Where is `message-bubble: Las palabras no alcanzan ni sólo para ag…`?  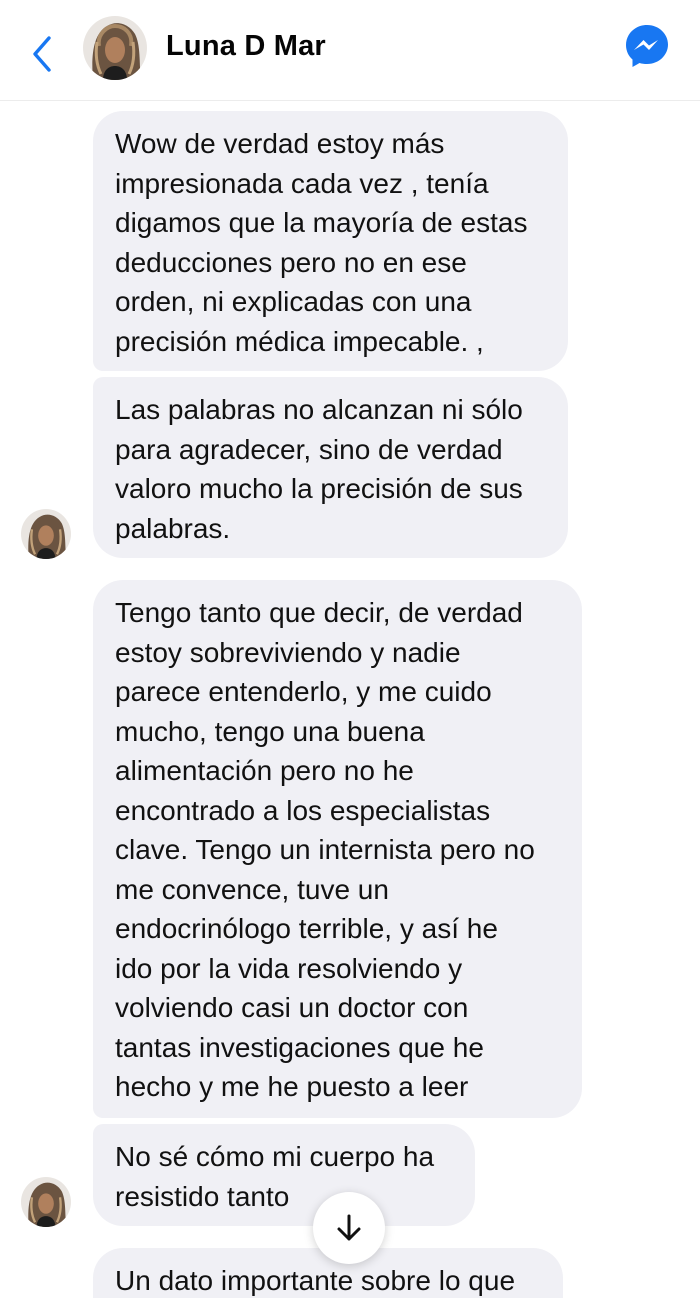 message-bubble: Las palabras no alcanzan ni sólo para ag… is located at coordinates (330, 467).